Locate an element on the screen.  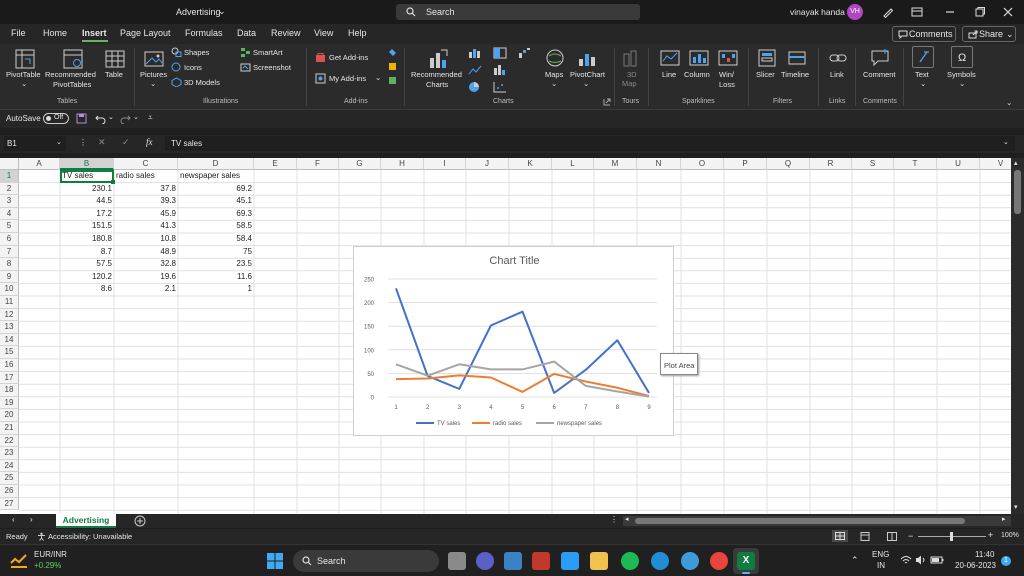
row-header-20: 20 is located at coordinates (9, 415).